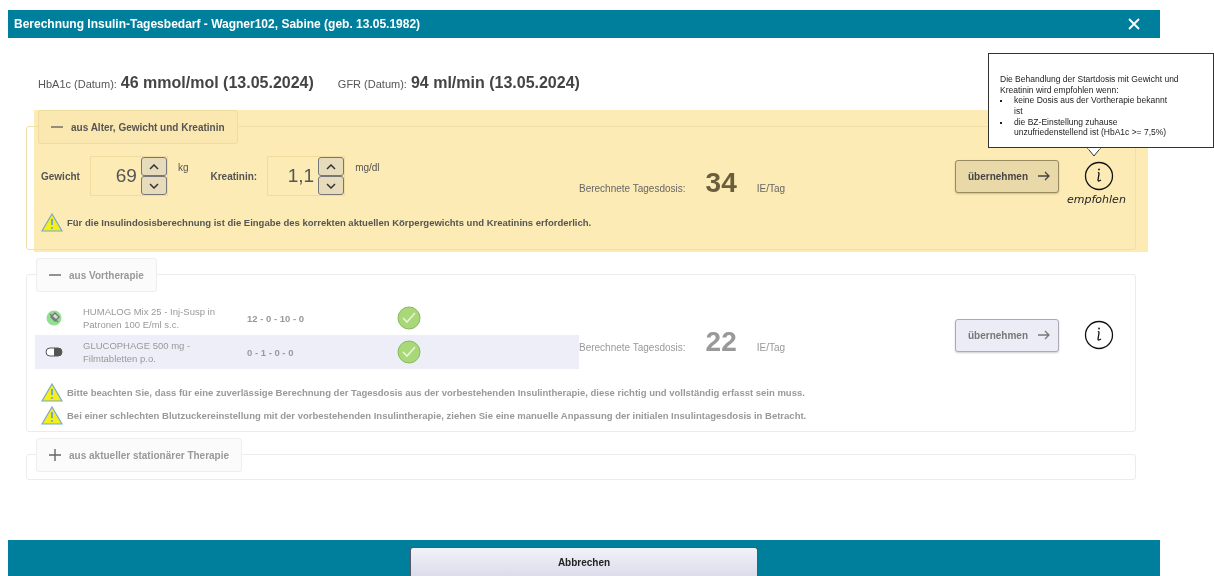  Describe the element at coordinates (77, 84) in the screenshot. I see `lab-label: HbA1c (Datum):` at that location.